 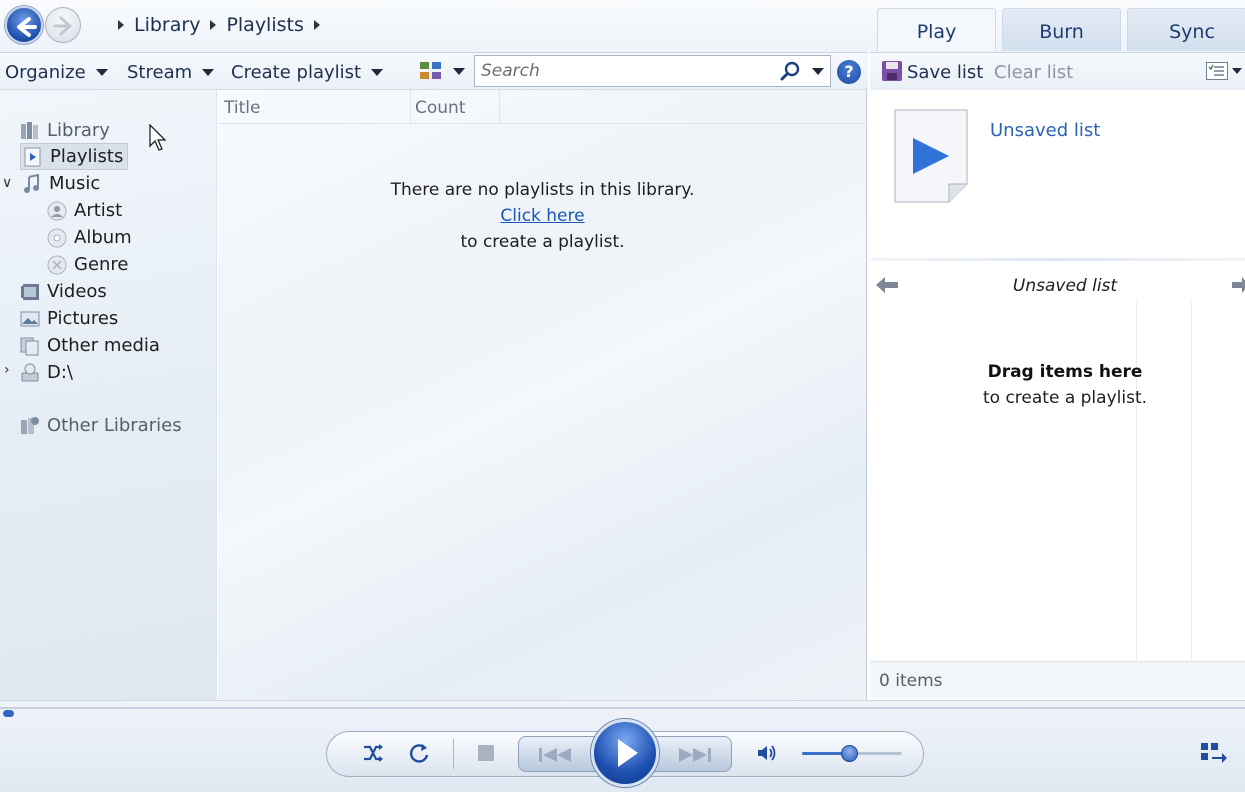 I want to click on nav-other-libraries-label: Other Libraries, so click(x=114, y=425).